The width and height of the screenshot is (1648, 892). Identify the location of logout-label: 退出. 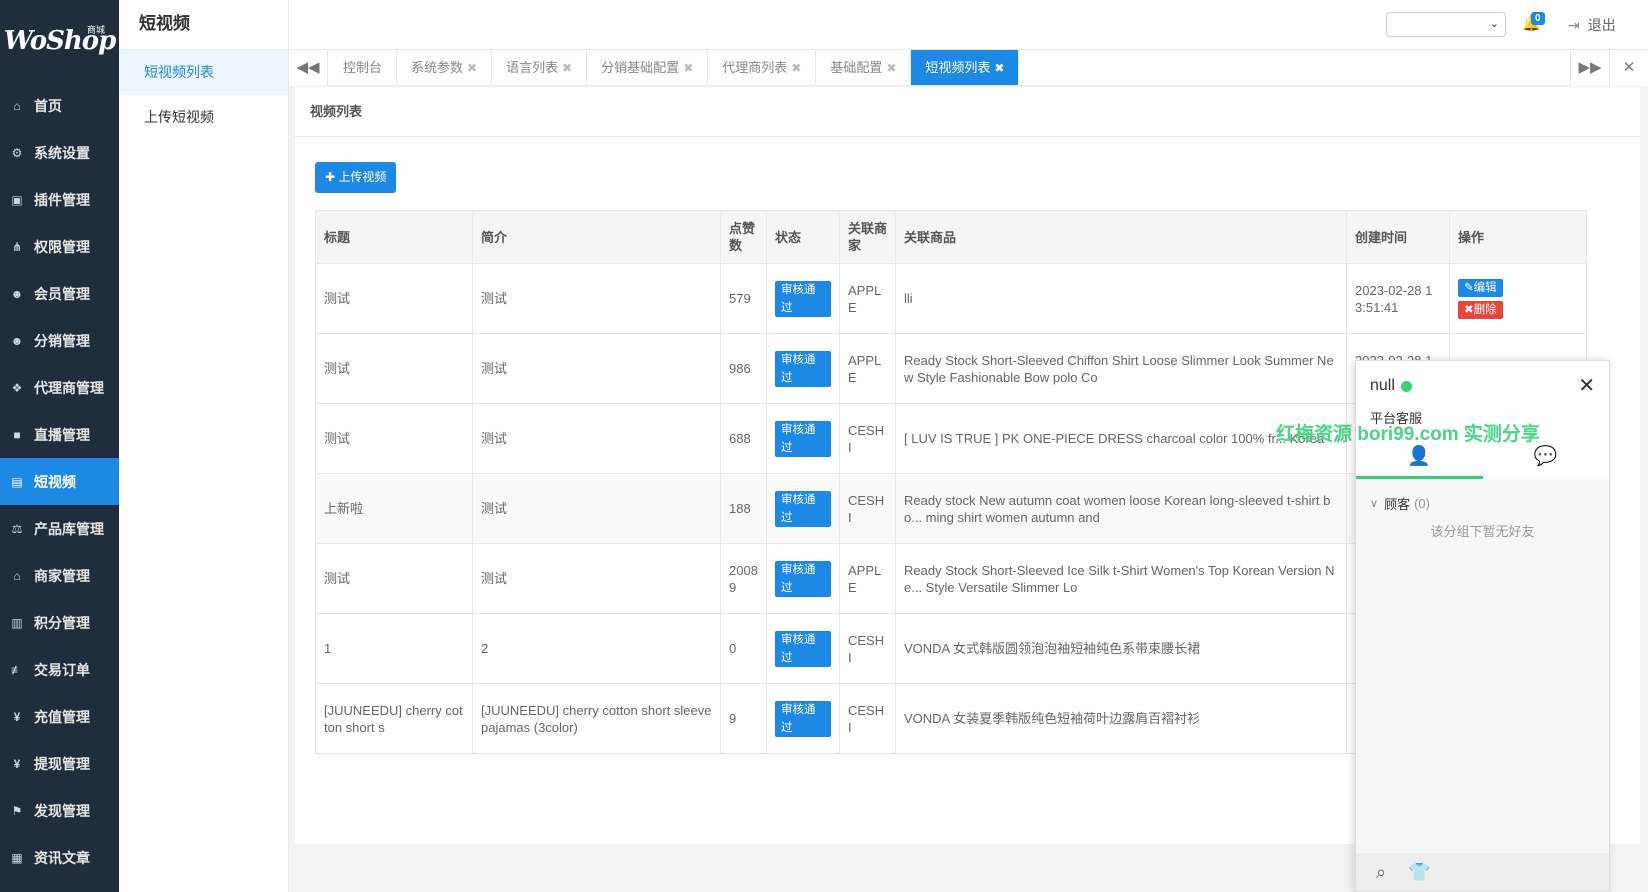
(1601, 25).